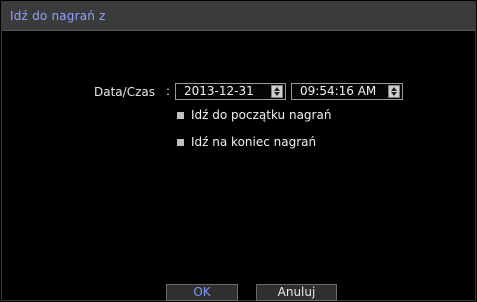  What do you see at coordinates (238, 16) in the screenshot?
I see `dialog-titlebar: Idź do nagrań z` at bounding box center [238, 16].